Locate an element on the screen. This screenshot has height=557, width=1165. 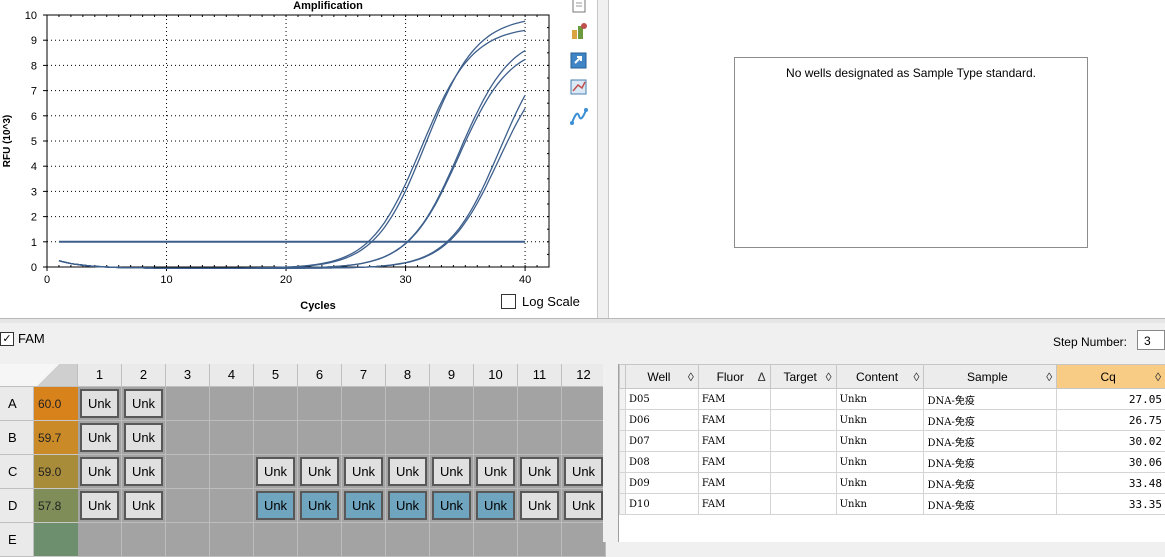
plate-well-c9: Unk is located at coordinates (452, 472).